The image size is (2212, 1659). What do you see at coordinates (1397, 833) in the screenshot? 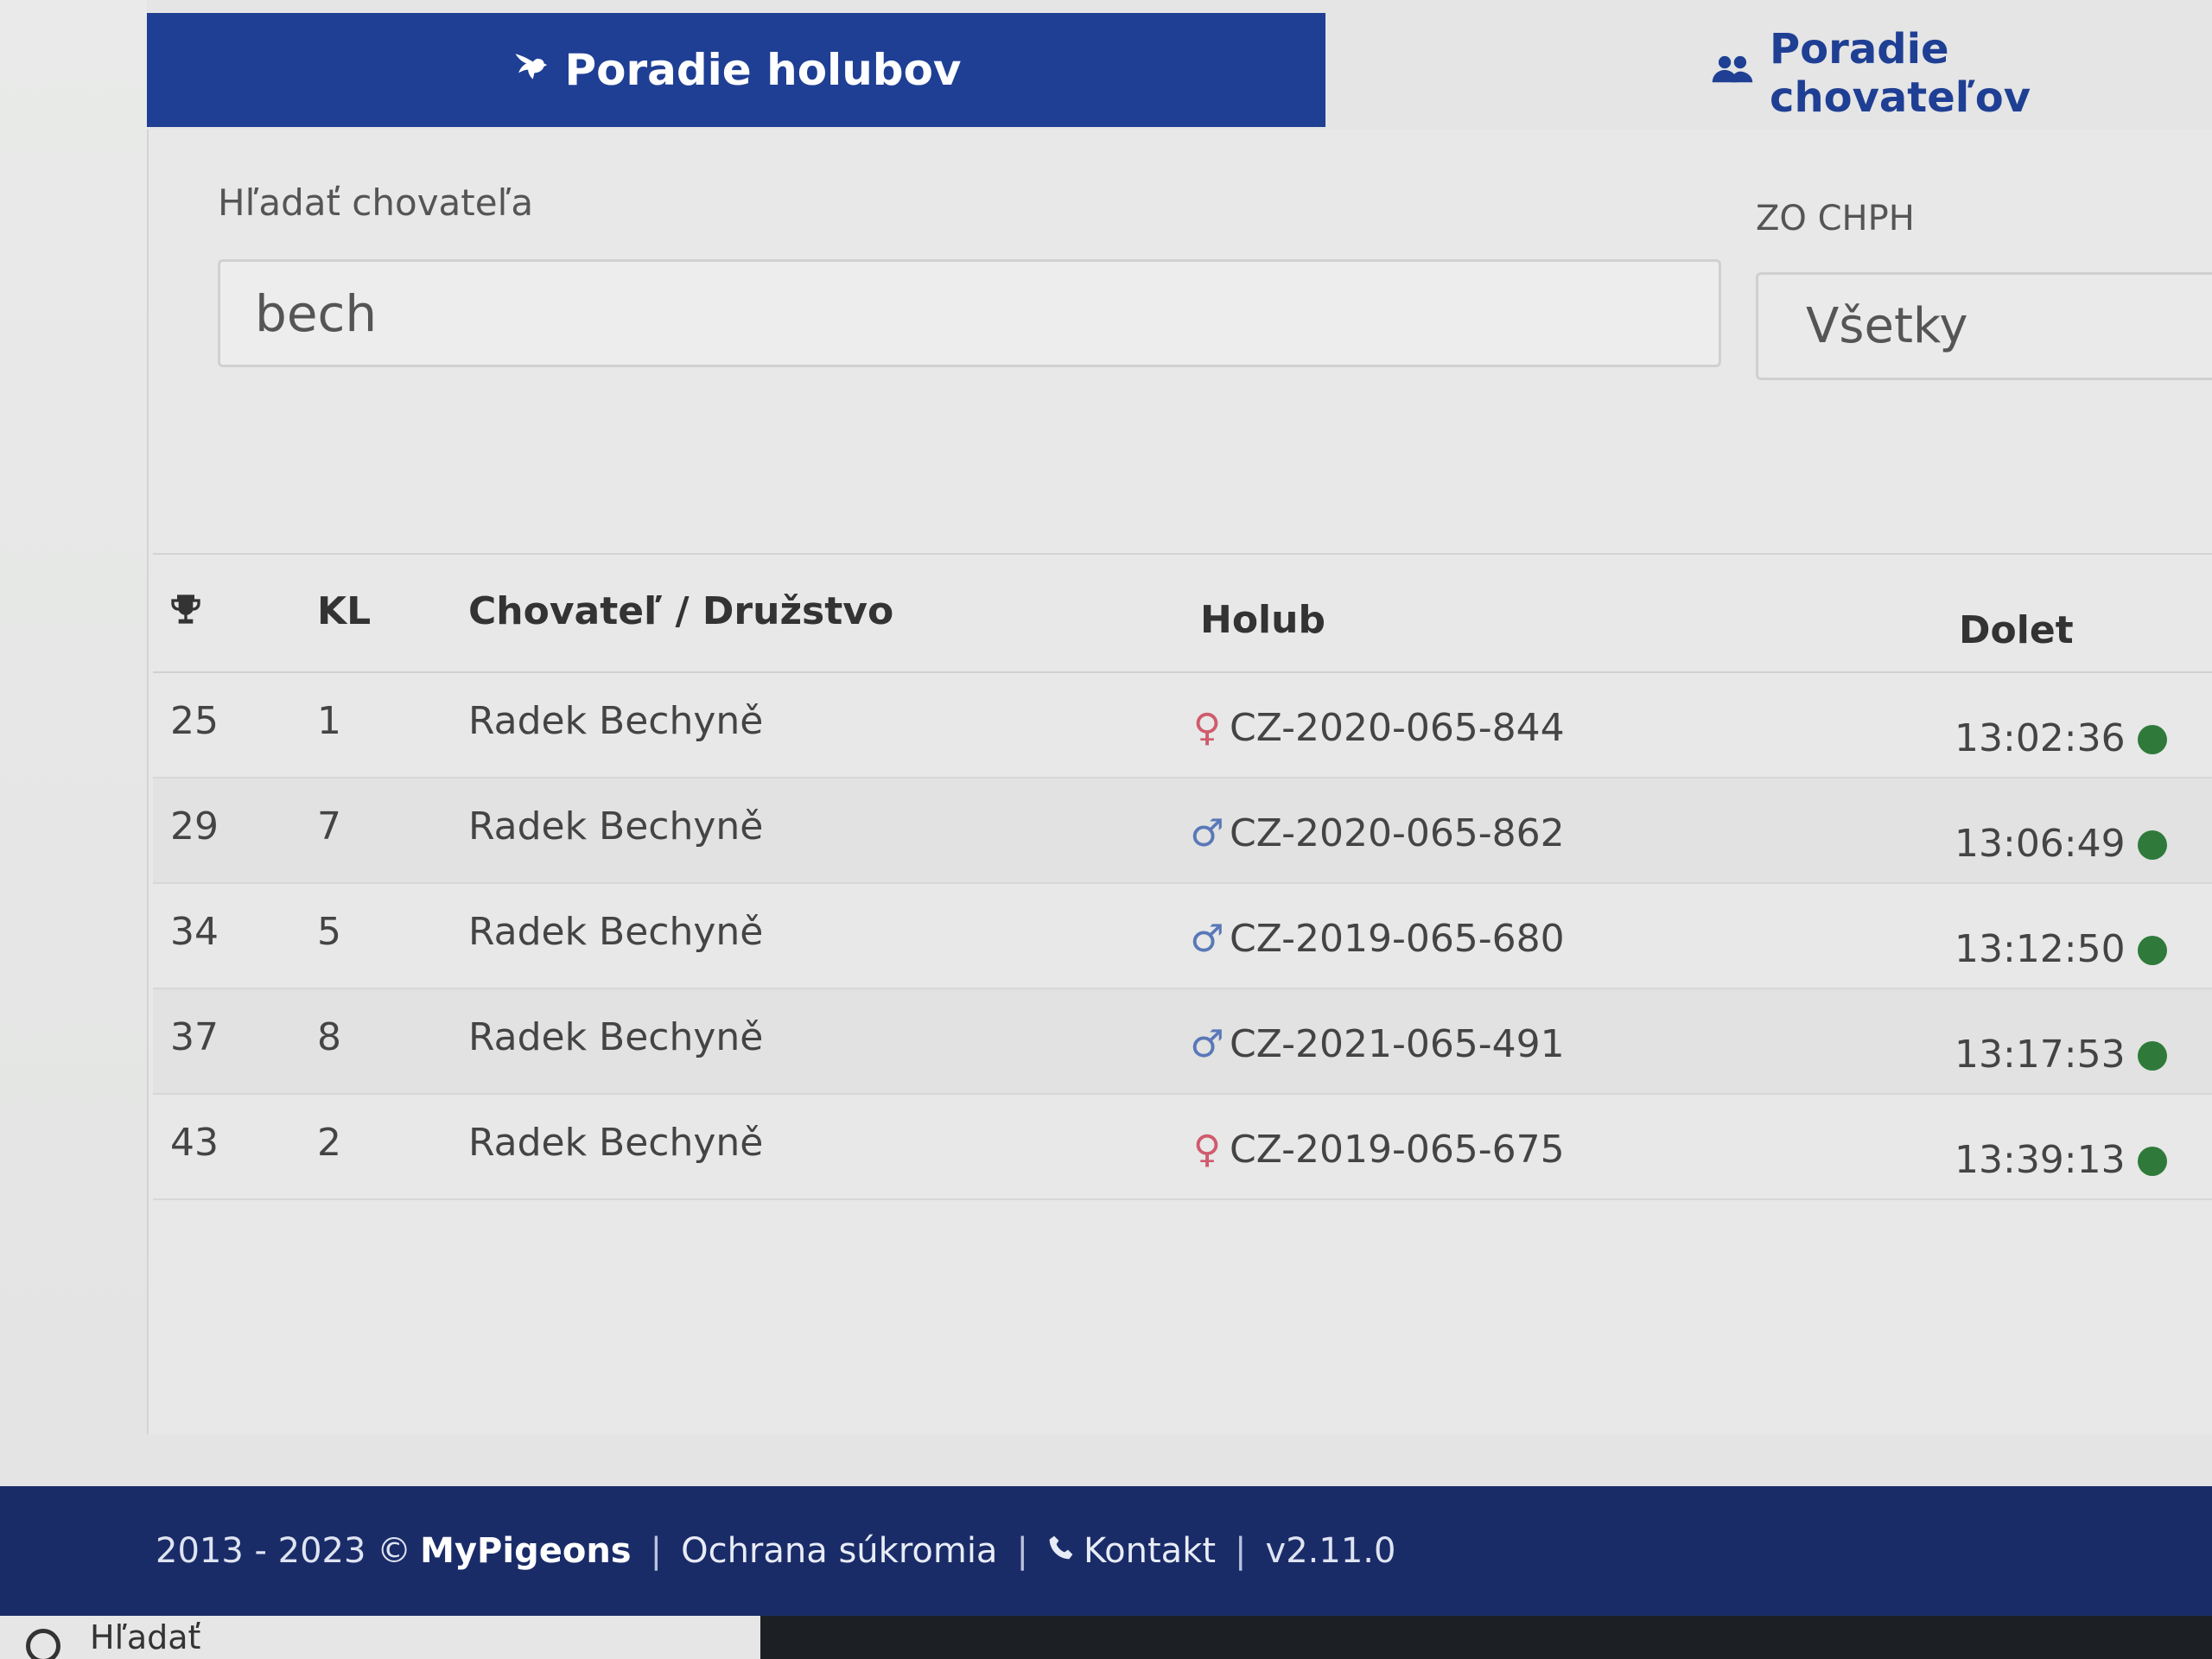
I see `pigeon-ring-number: CZ-2020-065-862` at bounding box center [1397, 833].